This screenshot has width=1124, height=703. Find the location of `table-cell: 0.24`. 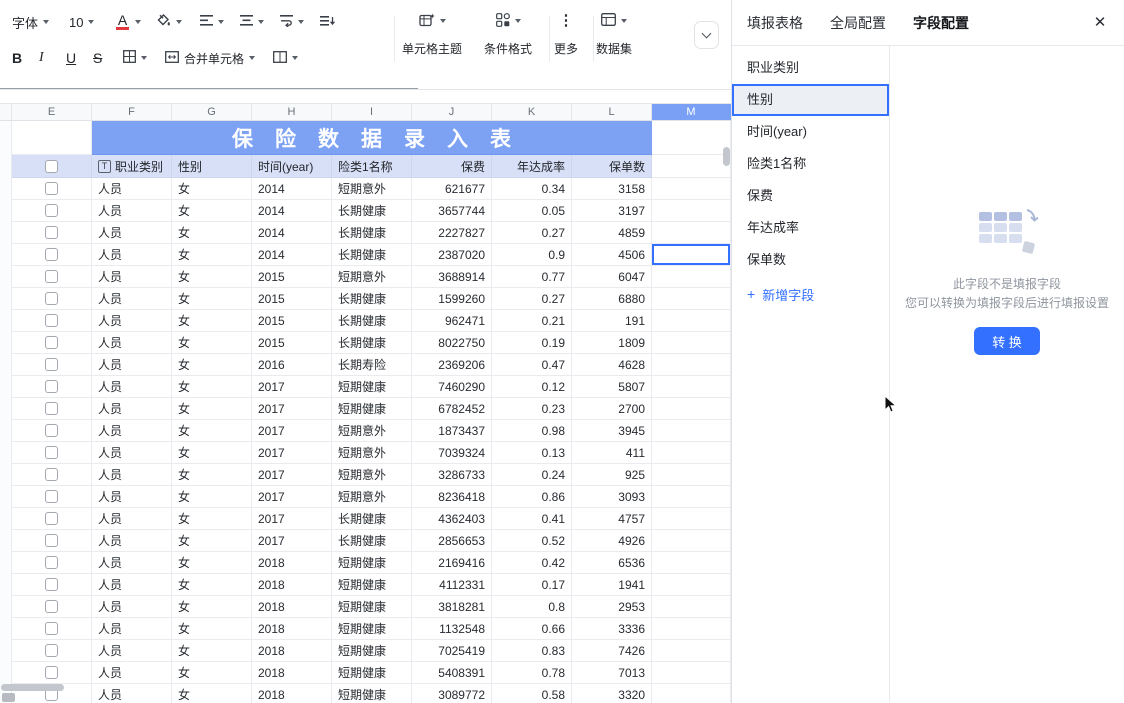

table-cell: 0.24 is located at coordinates (532, 475).